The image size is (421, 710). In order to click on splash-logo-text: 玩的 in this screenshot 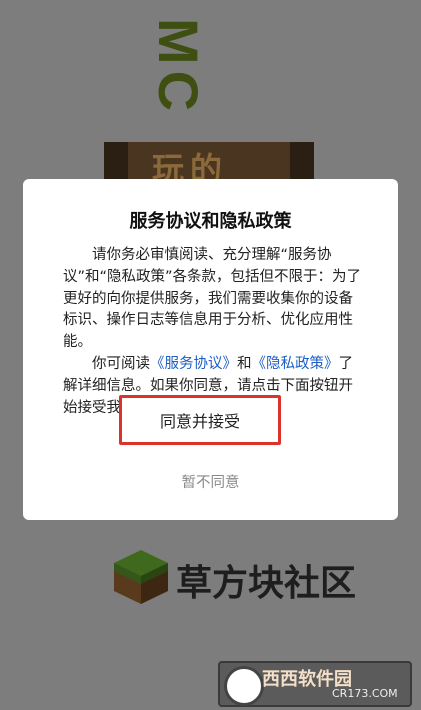, I will do `click(190, 166)`.